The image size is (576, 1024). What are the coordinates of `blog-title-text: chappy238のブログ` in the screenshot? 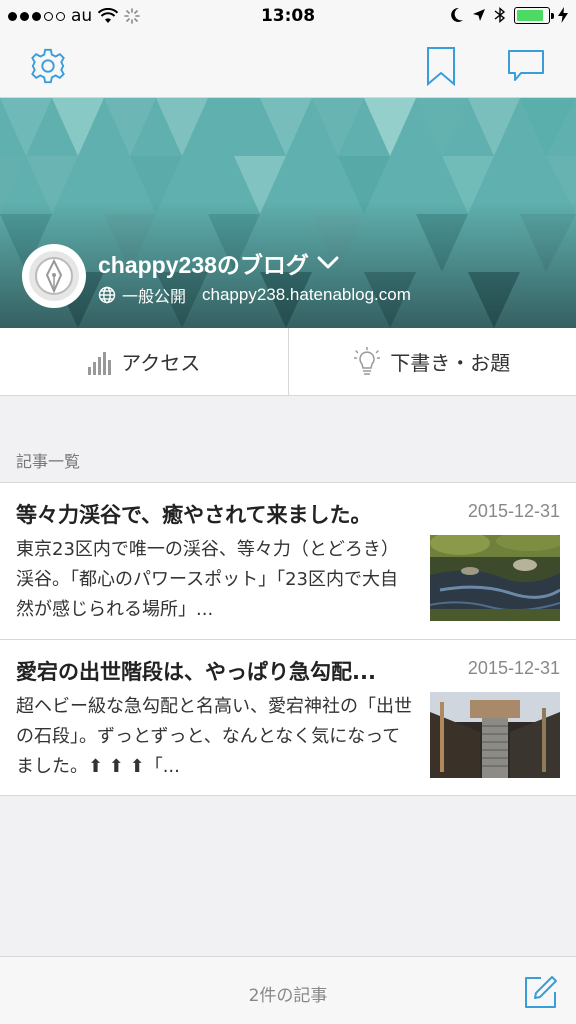 It's located at (203, 265).